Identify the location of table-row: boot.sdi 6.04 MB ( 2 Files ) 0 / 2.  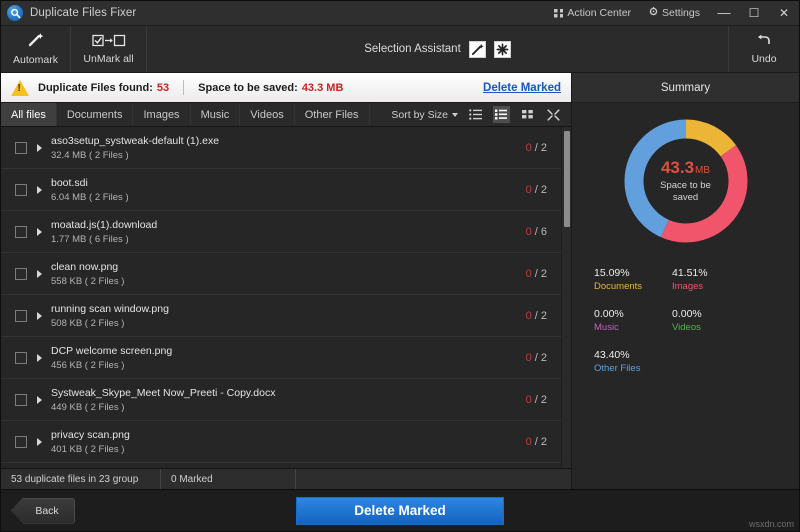
(281, 190).